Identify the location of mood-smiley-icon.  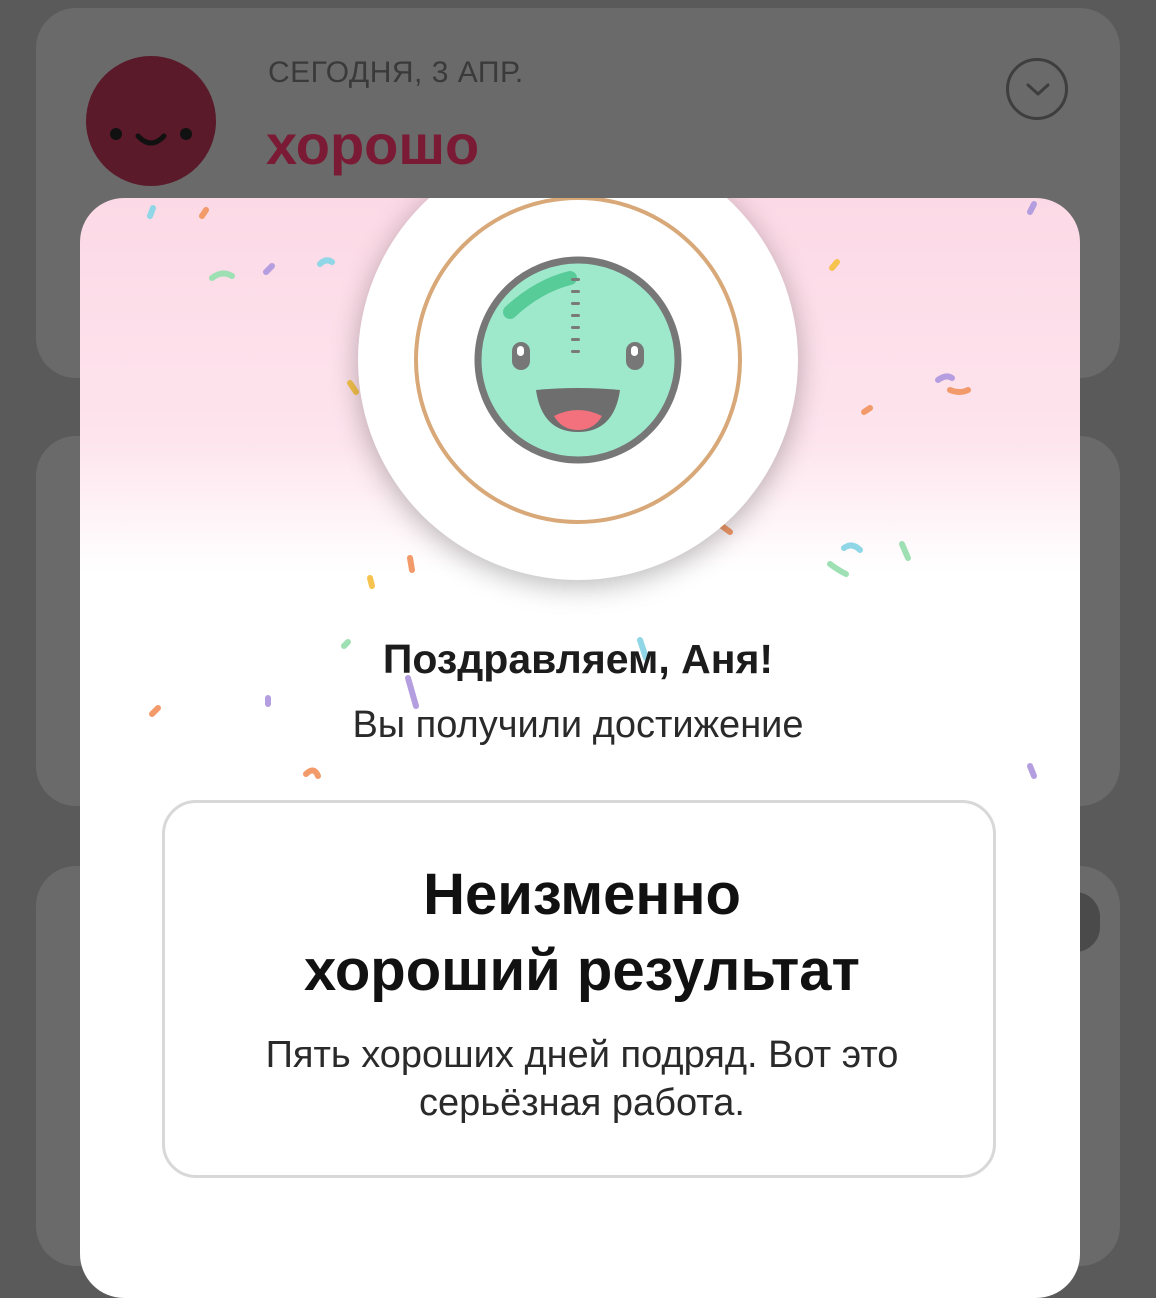
(151, 121).